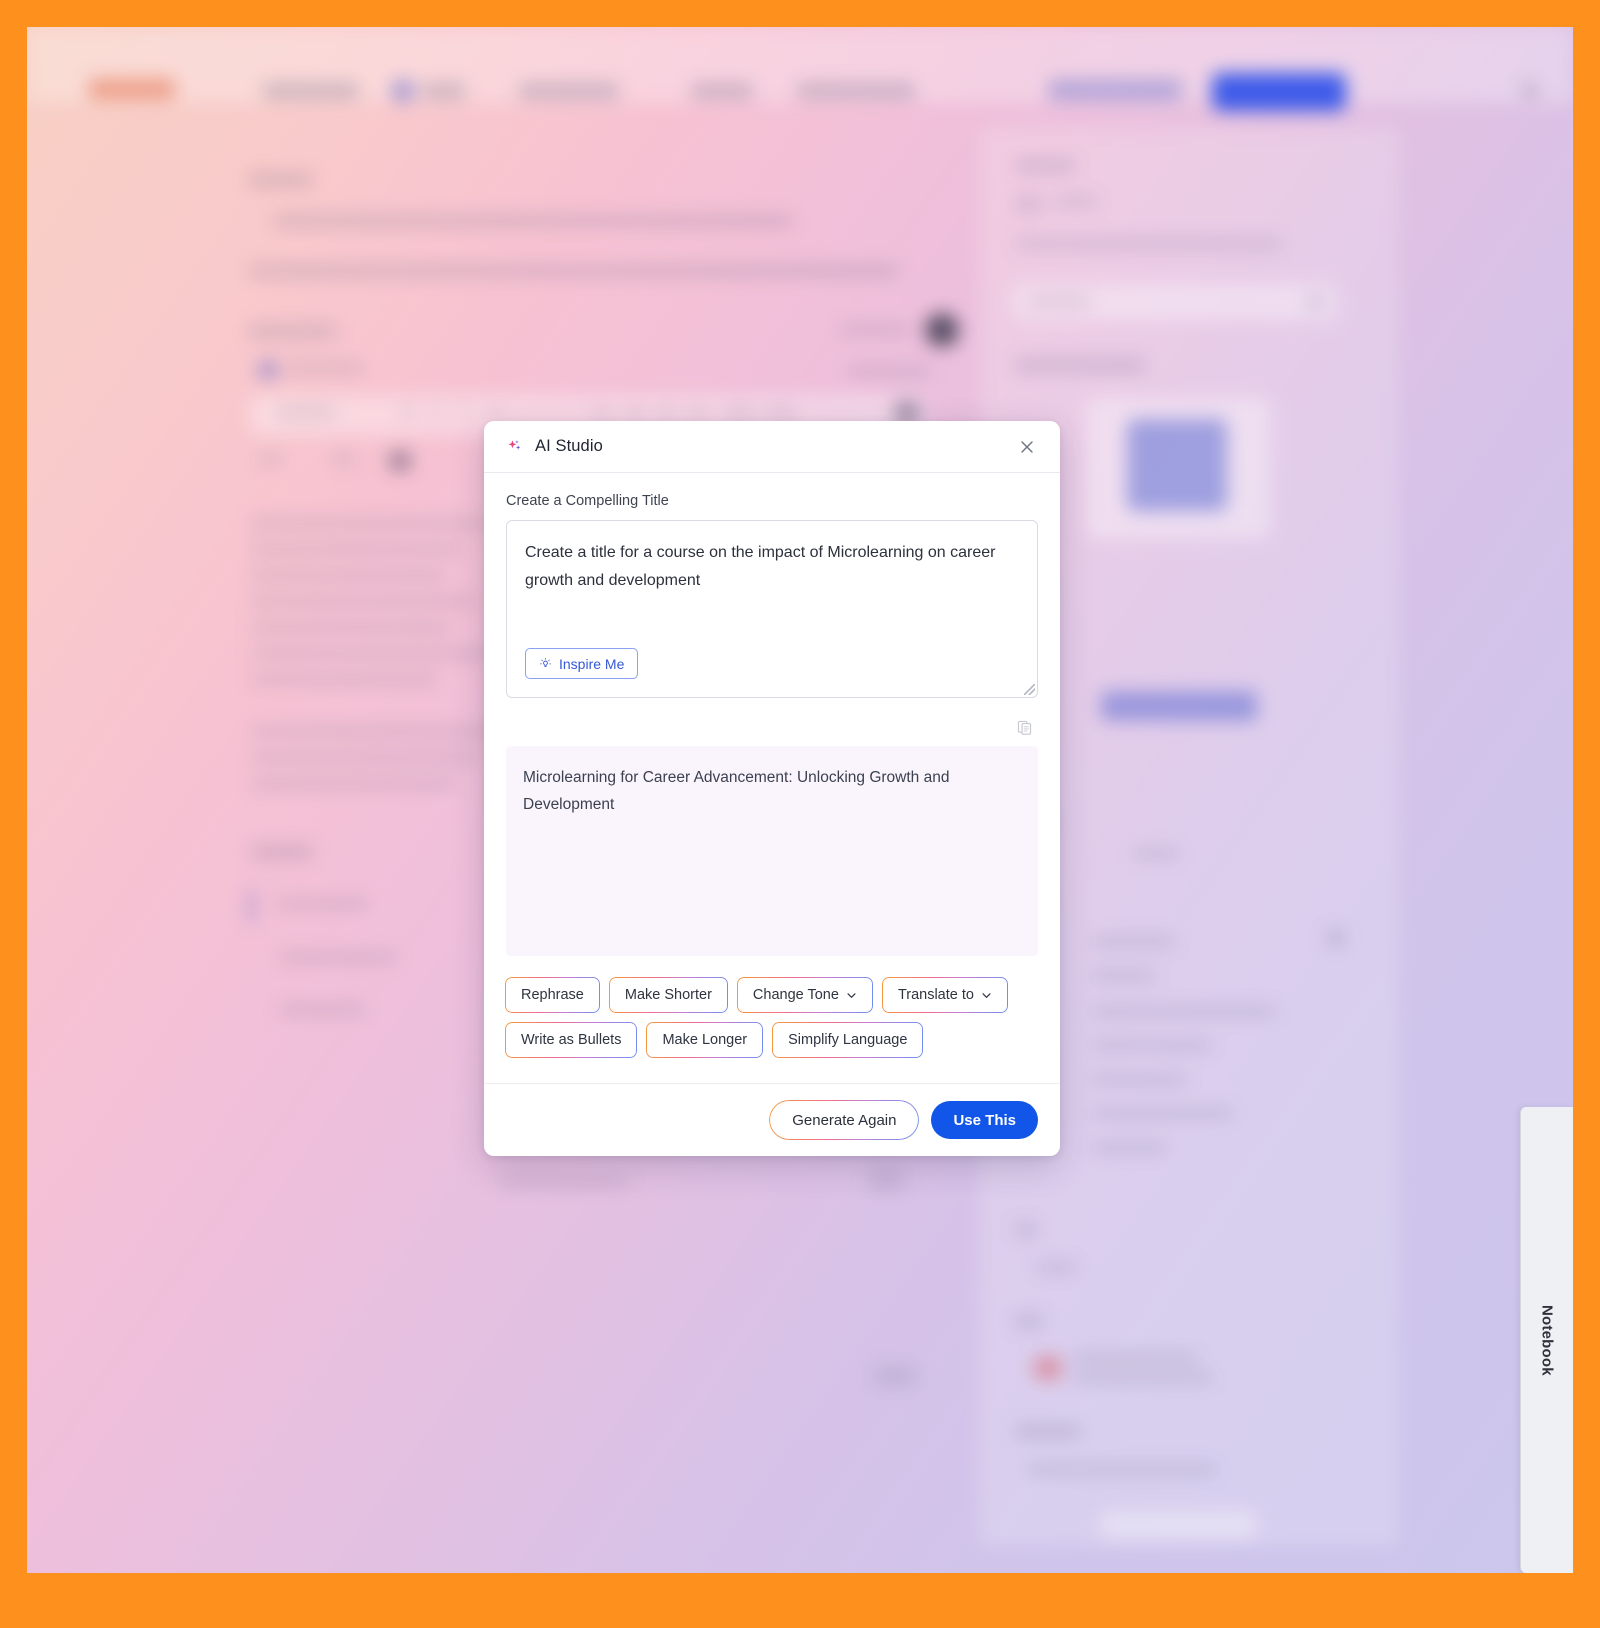 Image resolution: width=1600 pixels, height=1628 pixels. I want to click on use-this-button: Use This, so click(984, 1120).